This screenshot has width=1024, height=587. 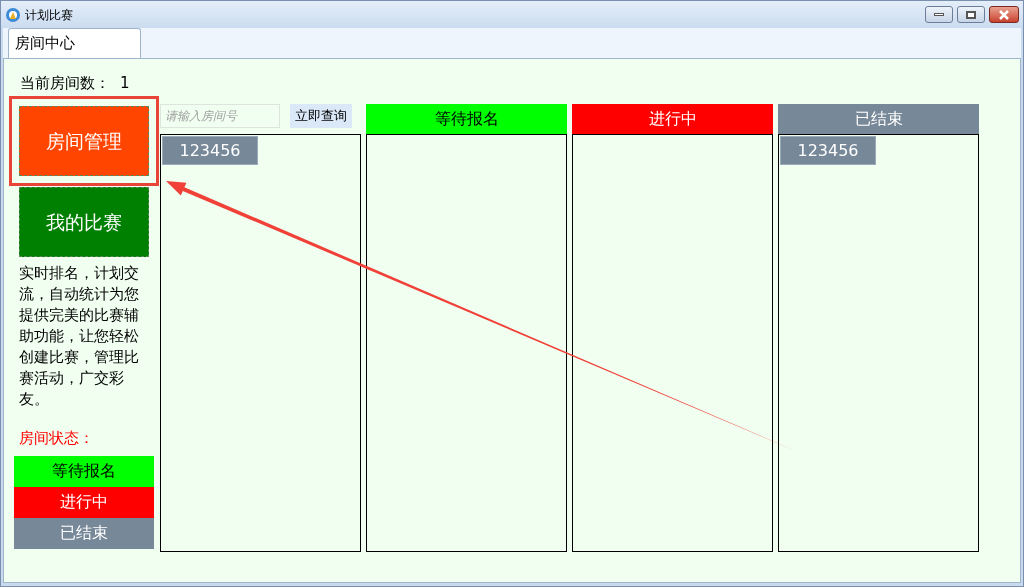 What do you see at coordinates (321, 116) in the screenshot?
I see `search-button: 立即查询` at bounding box center [321, 116].